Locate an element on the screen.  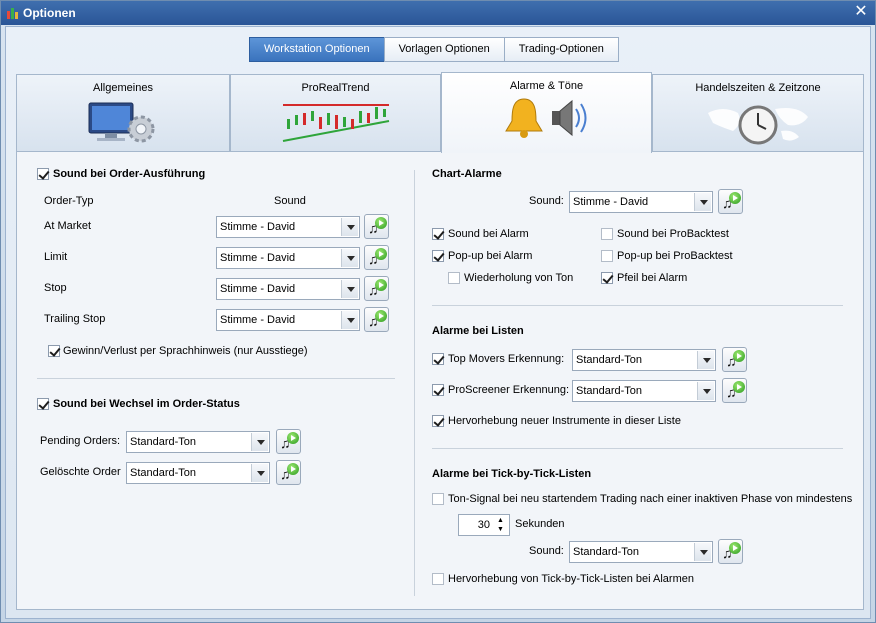
tick-sound-select: Standard-Ton is located at coordinates (641, 552).